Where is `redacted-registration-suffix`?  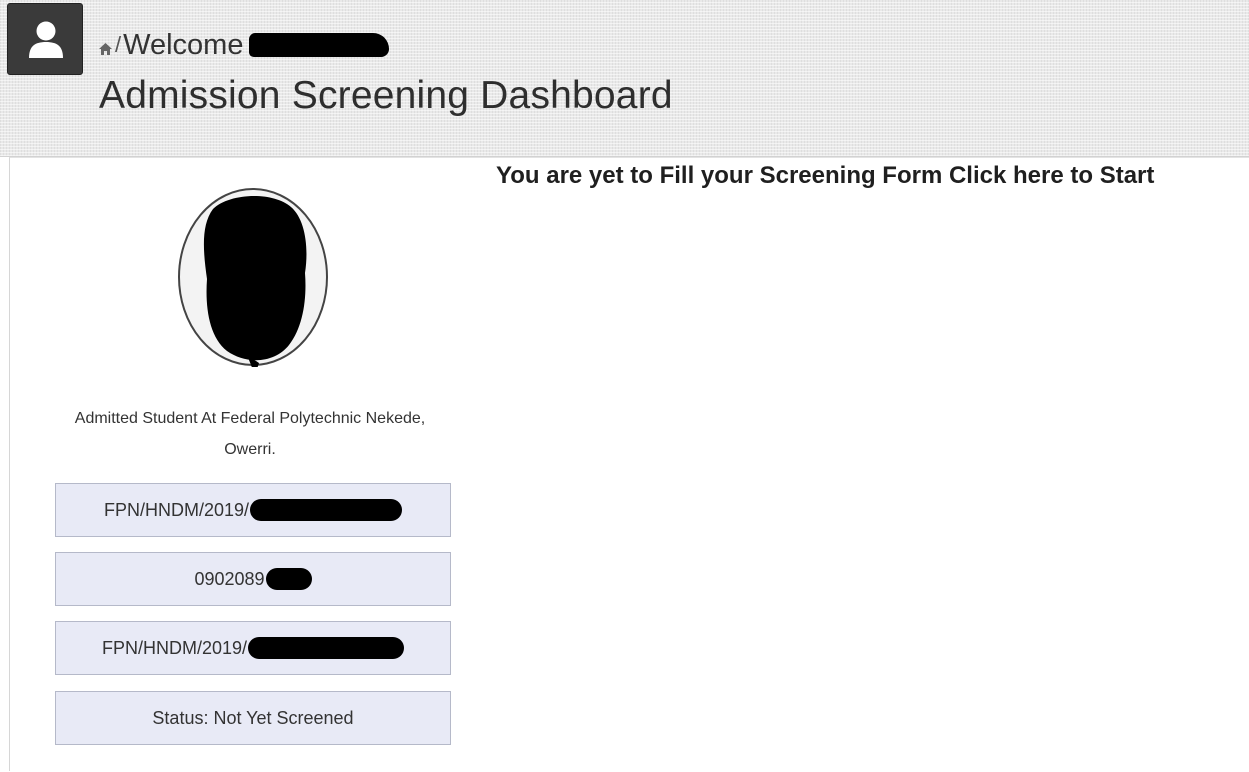 redacted-registration-suffix is located at coordinates (326, 510).